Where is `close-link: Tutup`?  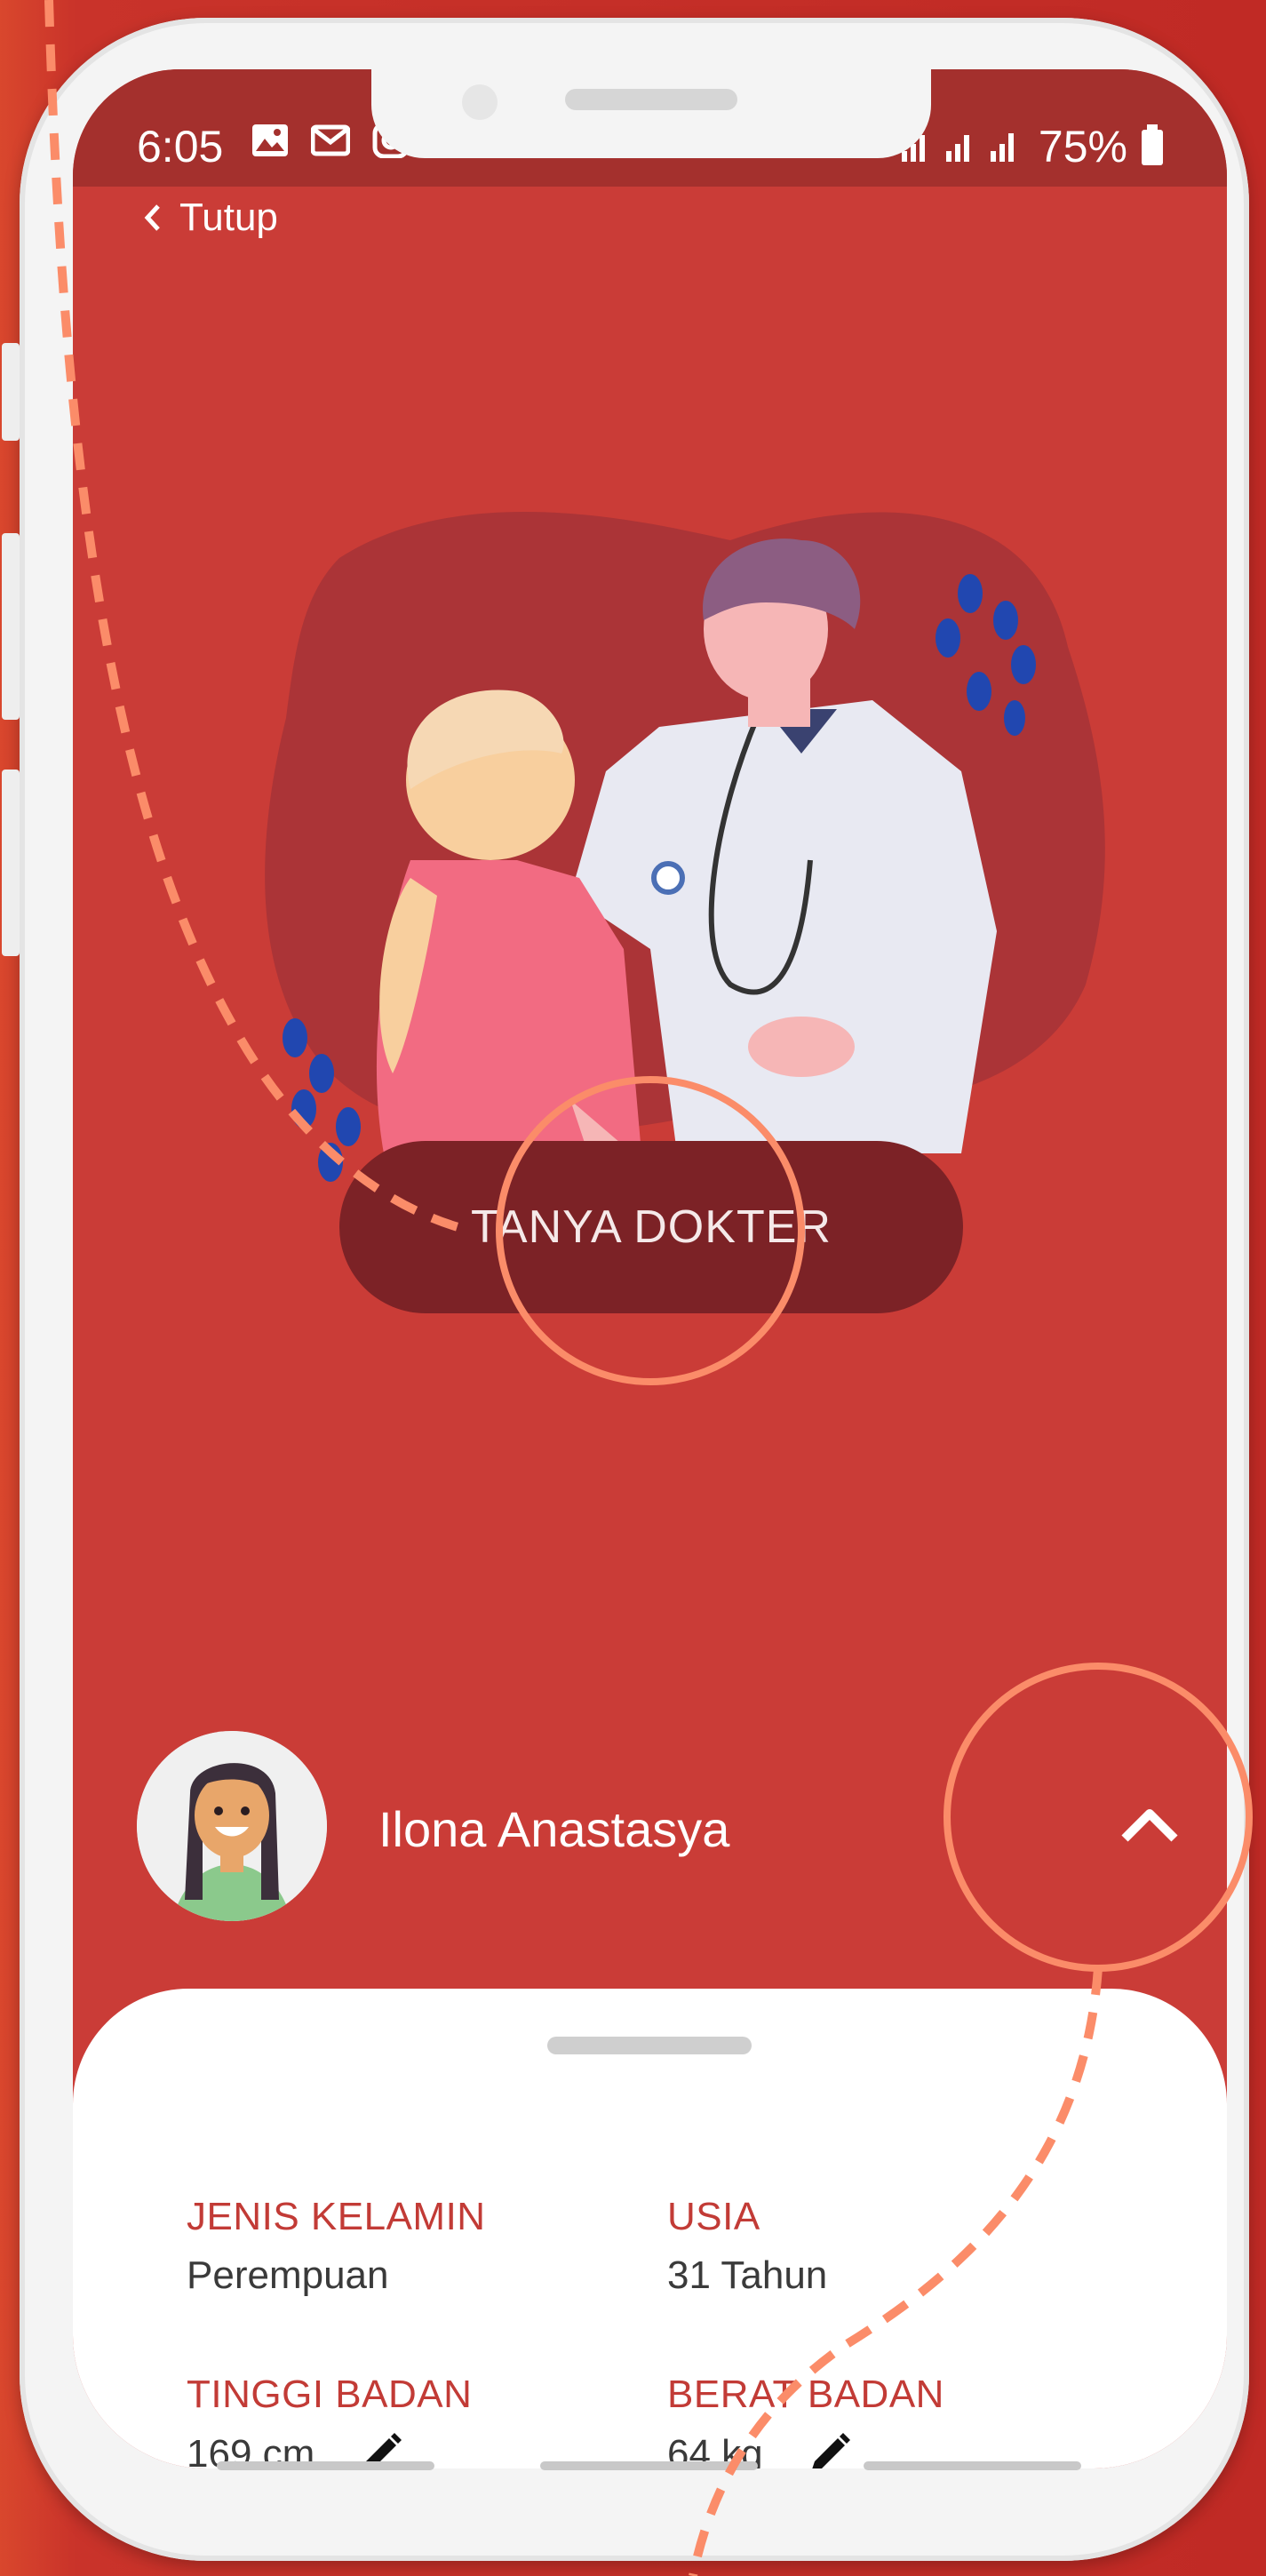
close-link: Tutup is located at coordinates (210, 218).